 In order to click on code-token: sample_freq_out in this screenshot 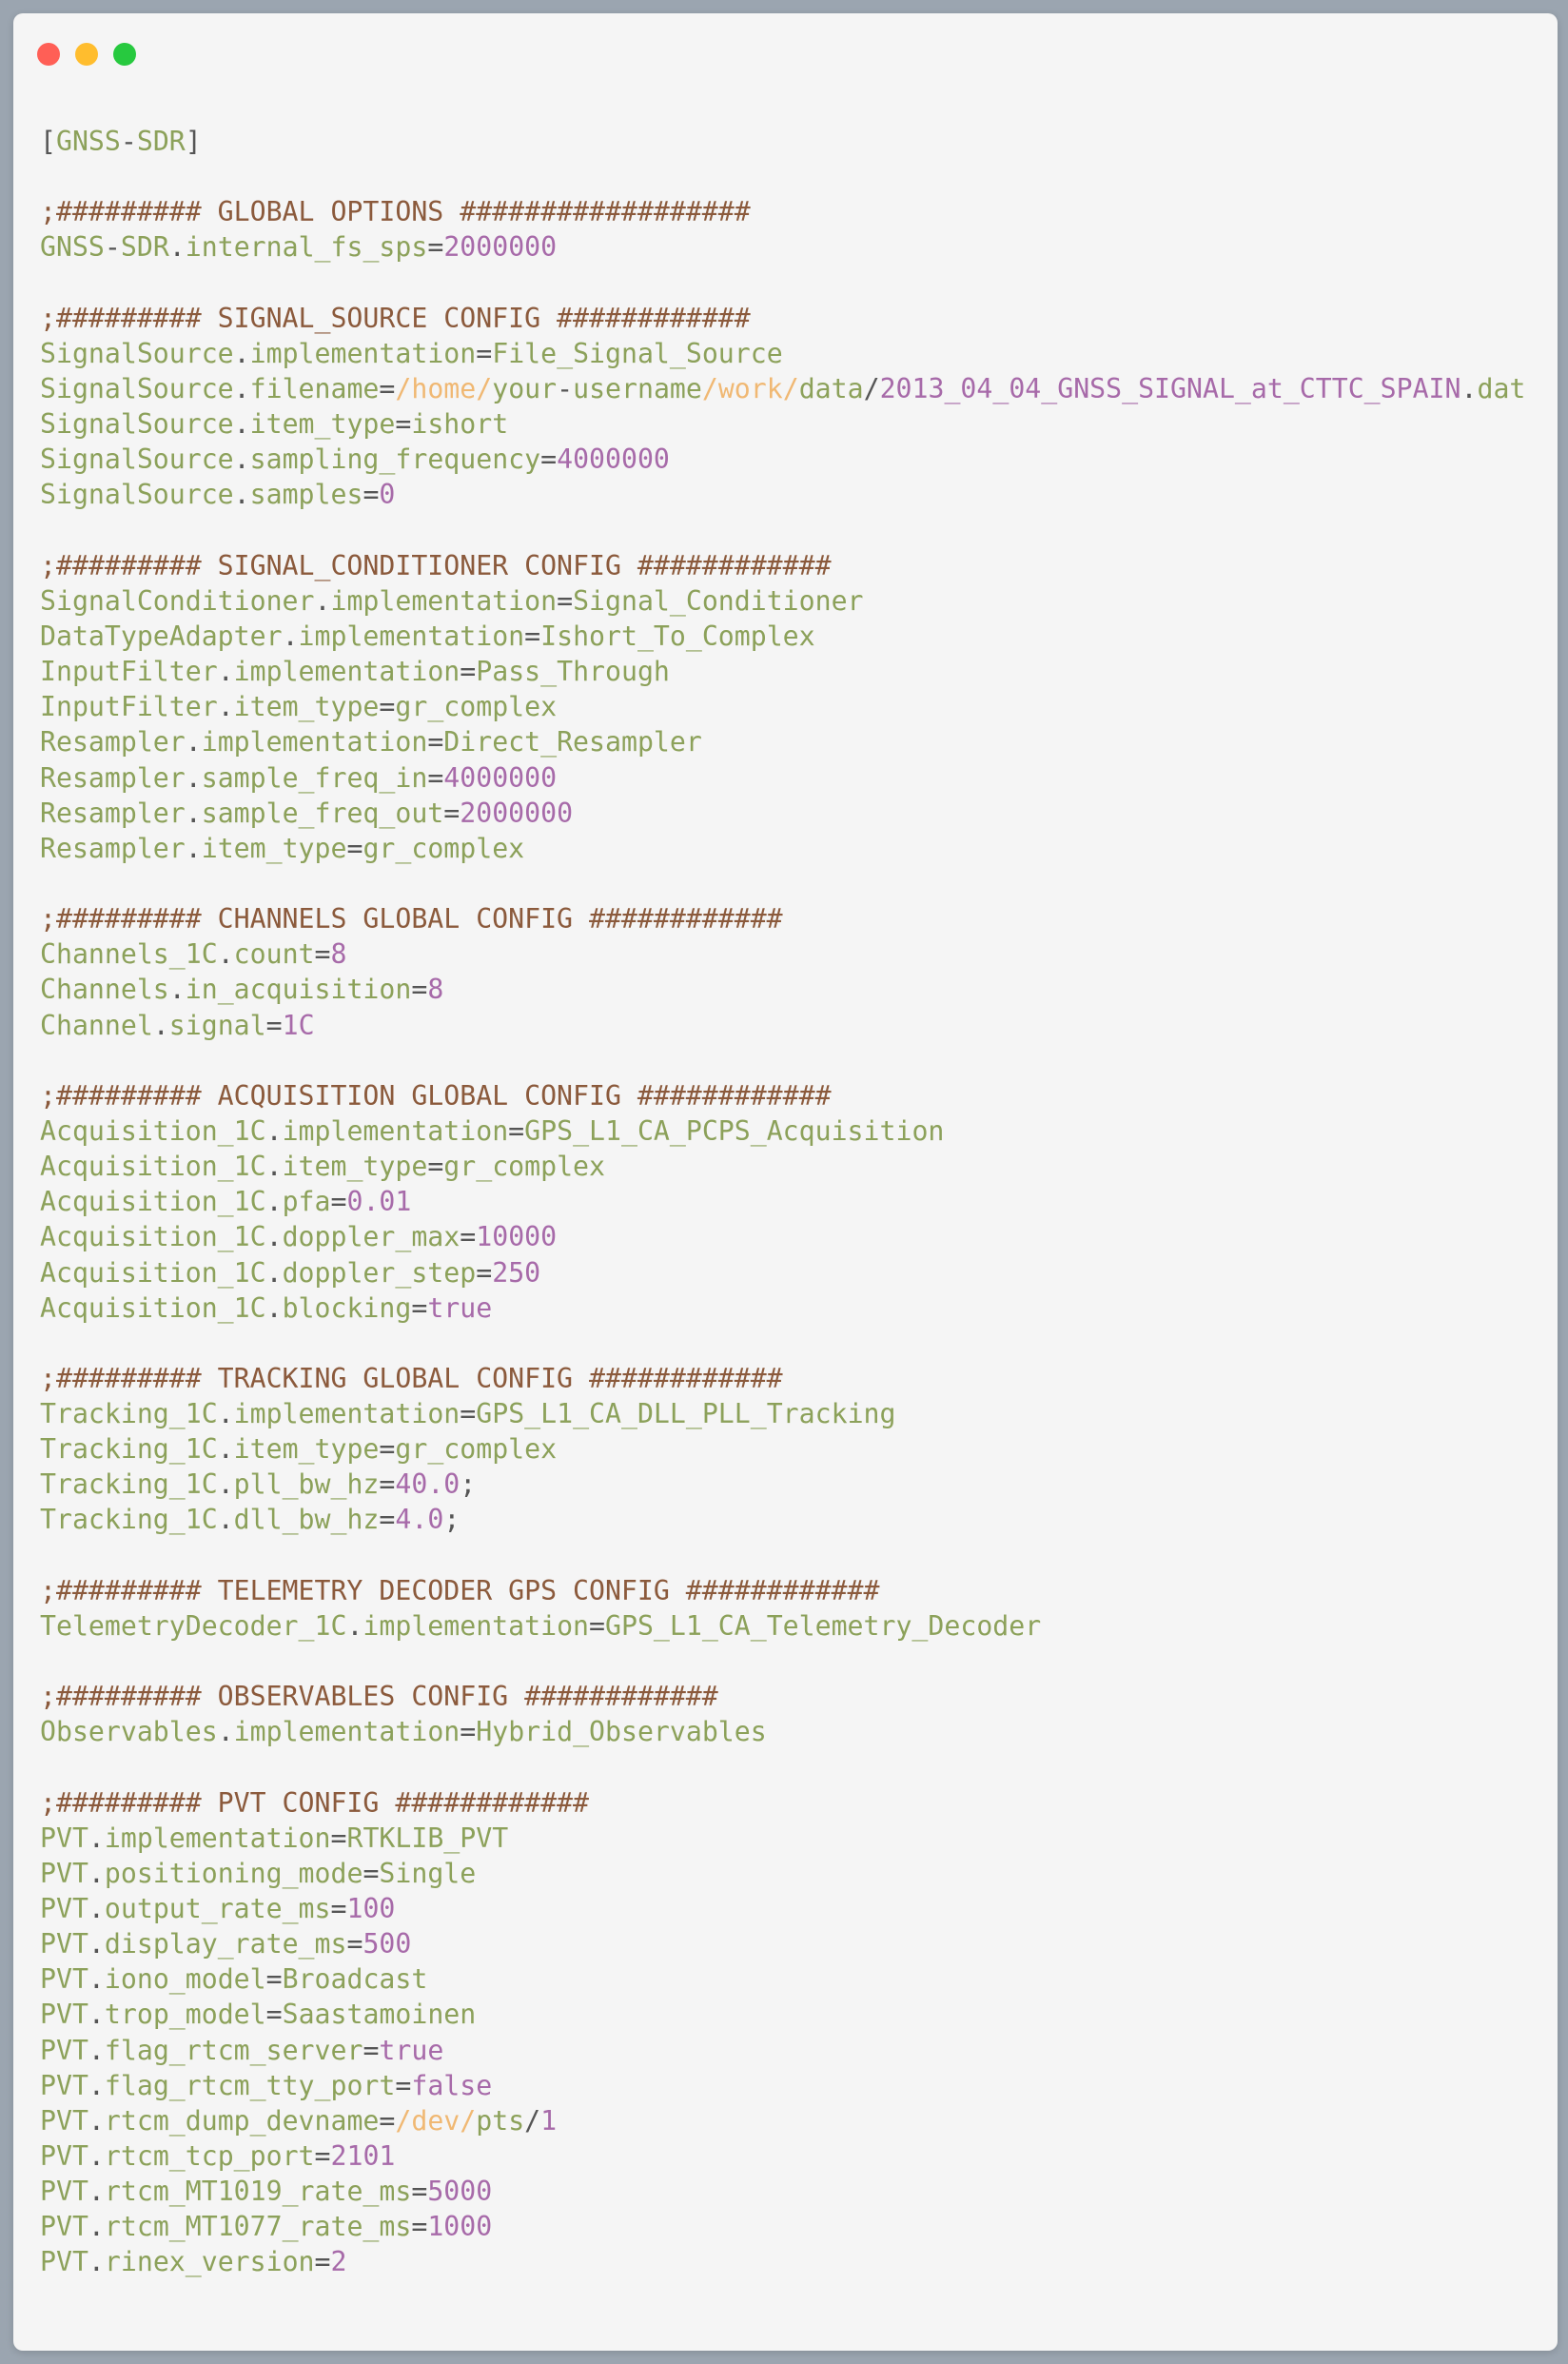, I will do `click(322, 813)`.